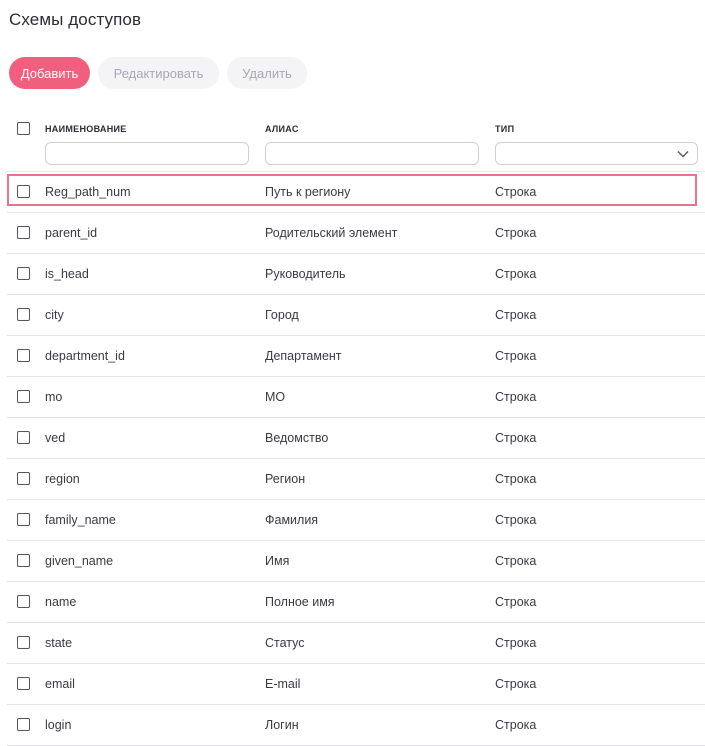  Describe the element at coordinates (267, 73) in the screenshot. I see `delete-button: Удалить` at that location.